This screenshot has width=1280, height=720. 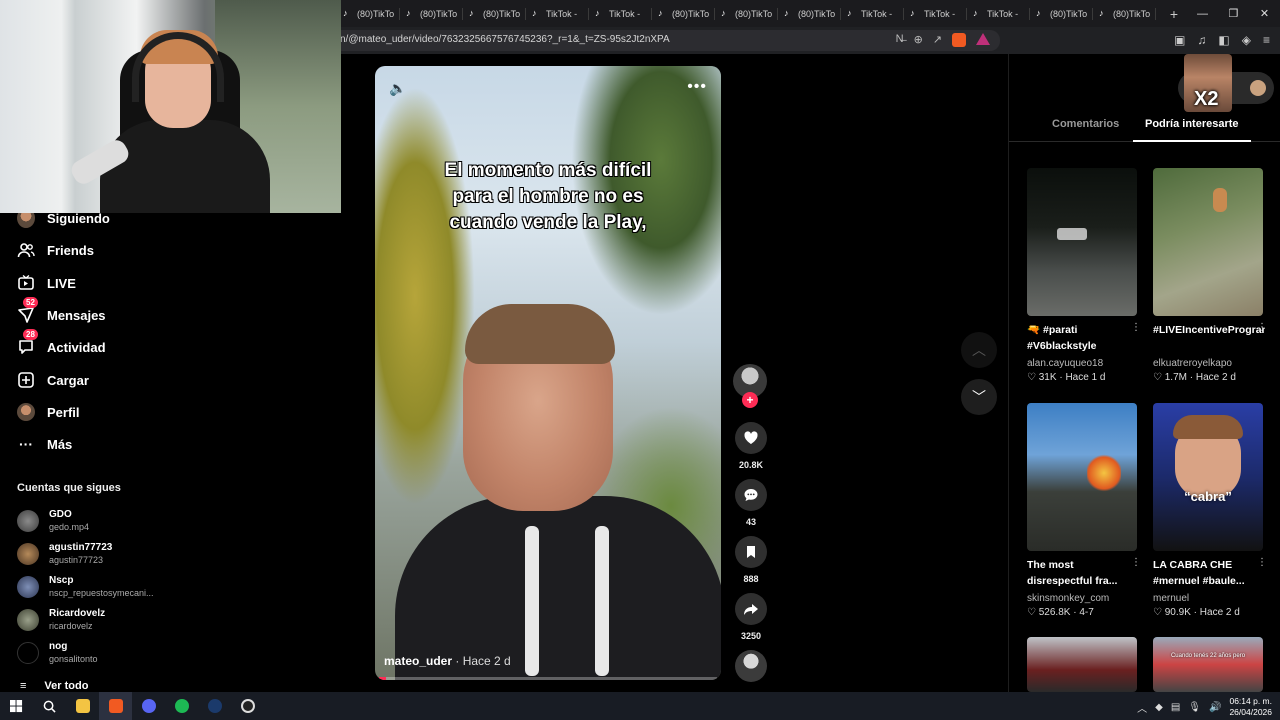 What do you see at coordinates (1174, 14) in the screenshot?
I see `new-tab-button: +` at bounding box center [1174, 14].